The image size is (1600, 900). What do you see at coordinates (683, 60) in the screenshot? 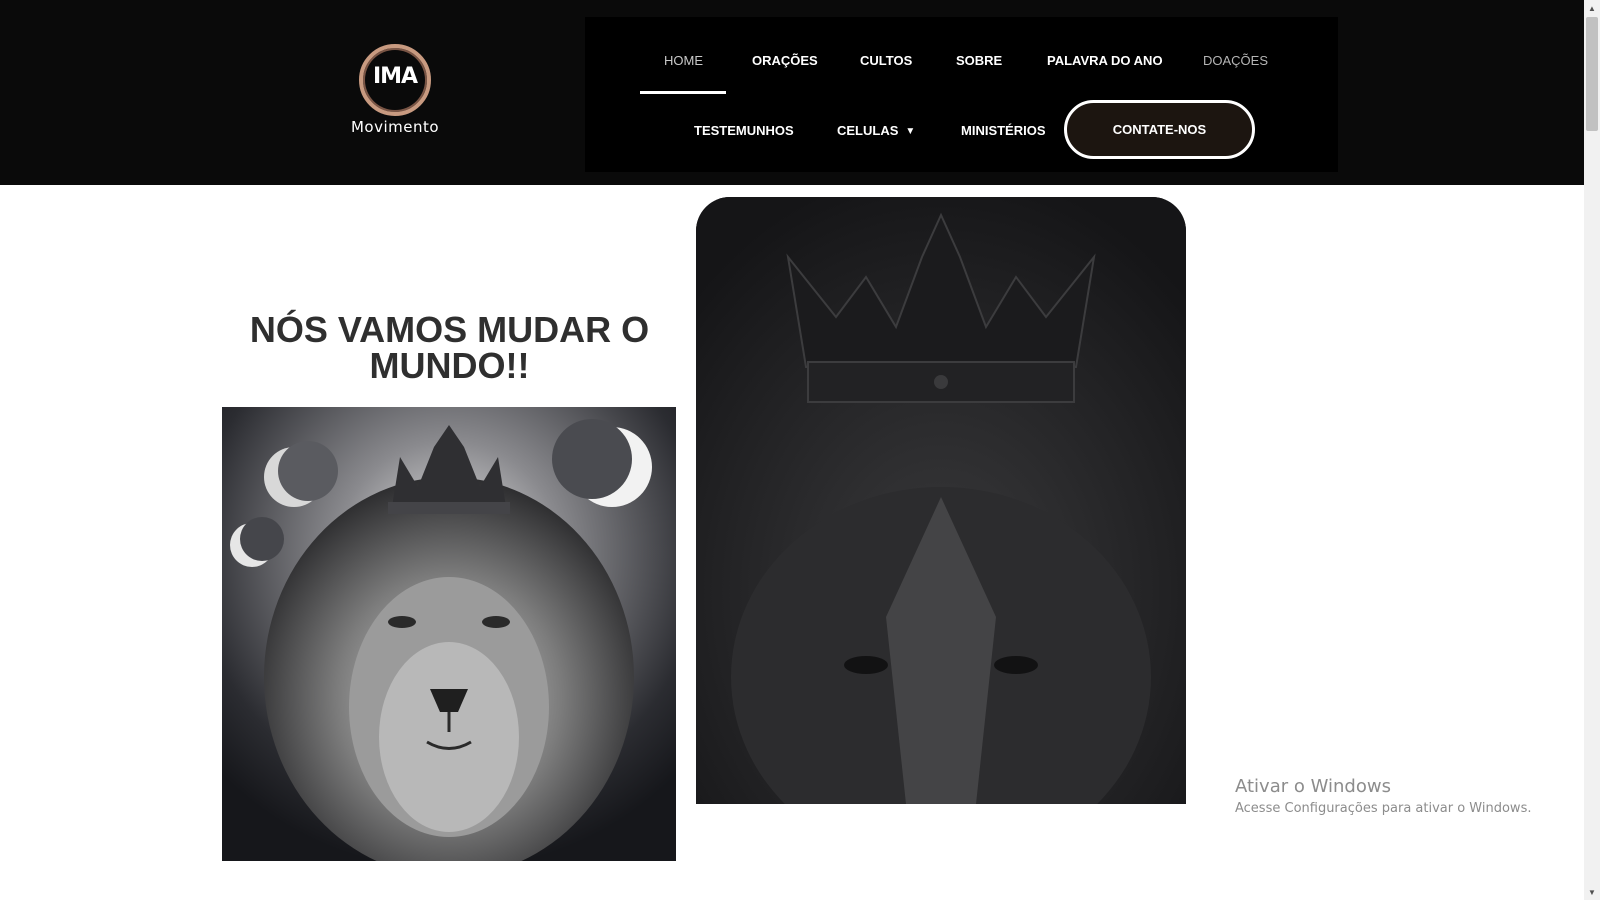
I see `nav-item-home: HOME` at bounding box center [683, 60].